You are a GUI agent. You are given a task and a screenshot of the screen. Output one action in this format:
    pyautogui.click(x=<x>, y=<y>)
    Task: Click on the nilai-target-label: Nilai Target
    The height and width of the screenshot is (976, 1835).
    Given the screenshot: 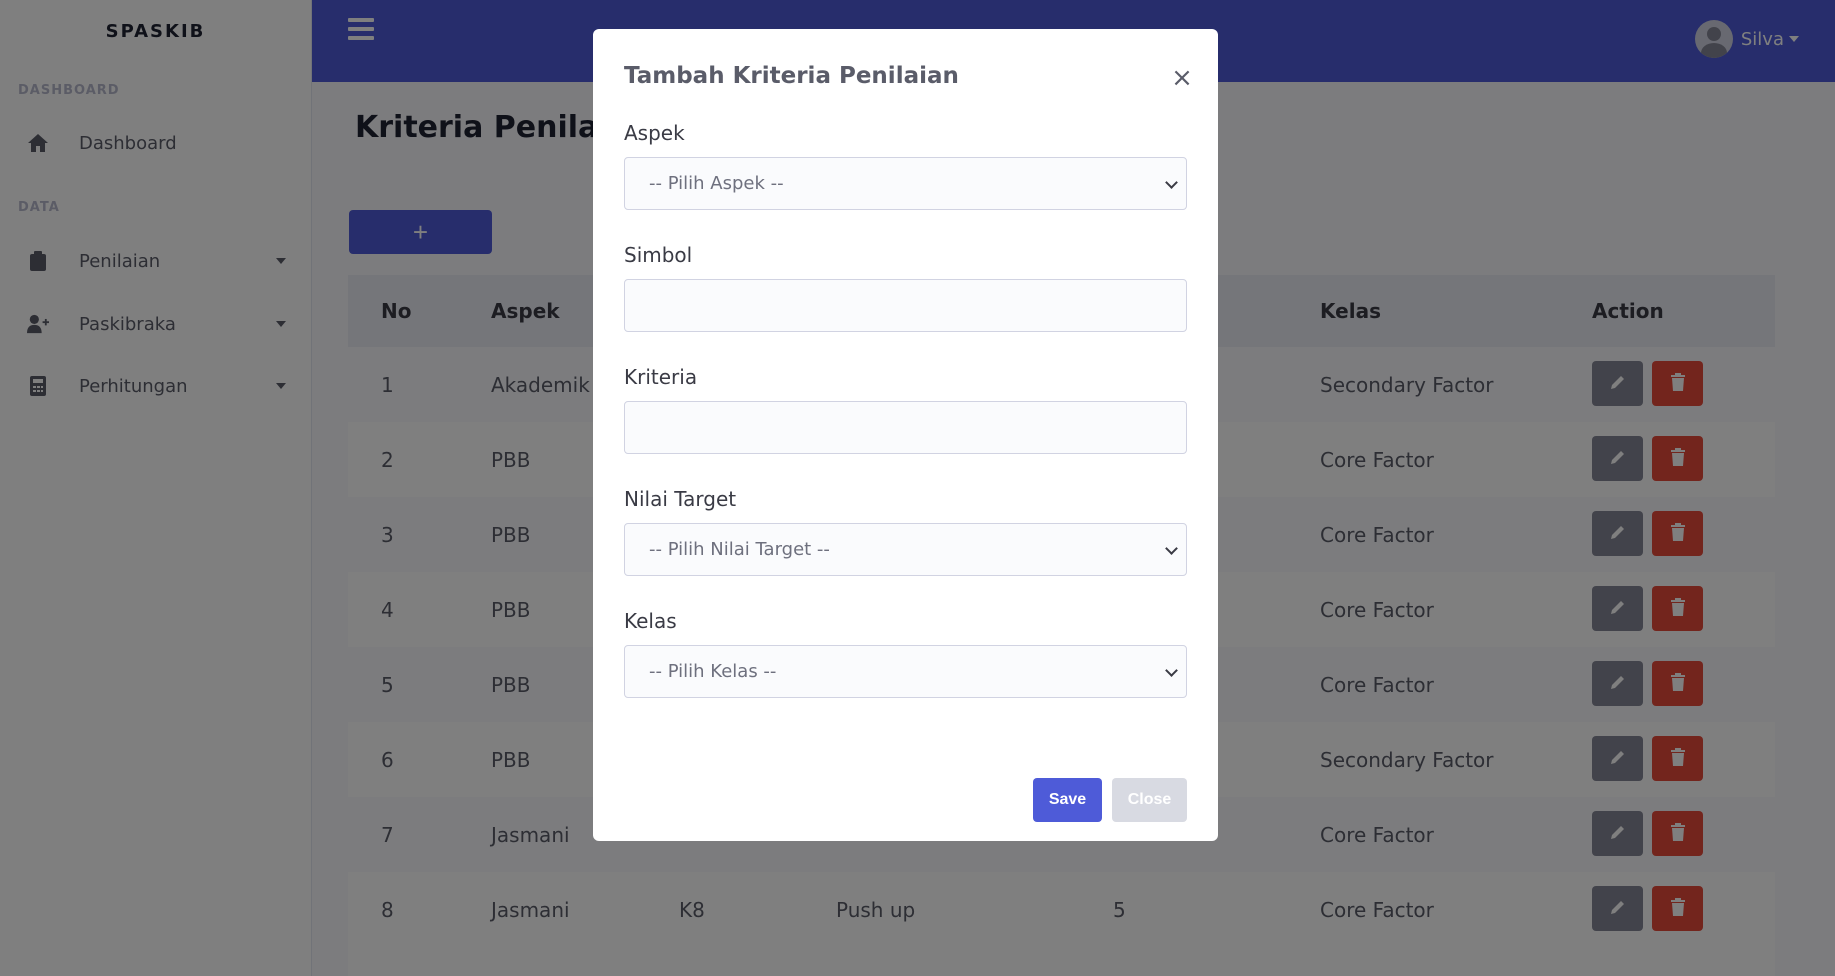 What is the action you would take?
    pyautogui.click(x=680, y=499)
    